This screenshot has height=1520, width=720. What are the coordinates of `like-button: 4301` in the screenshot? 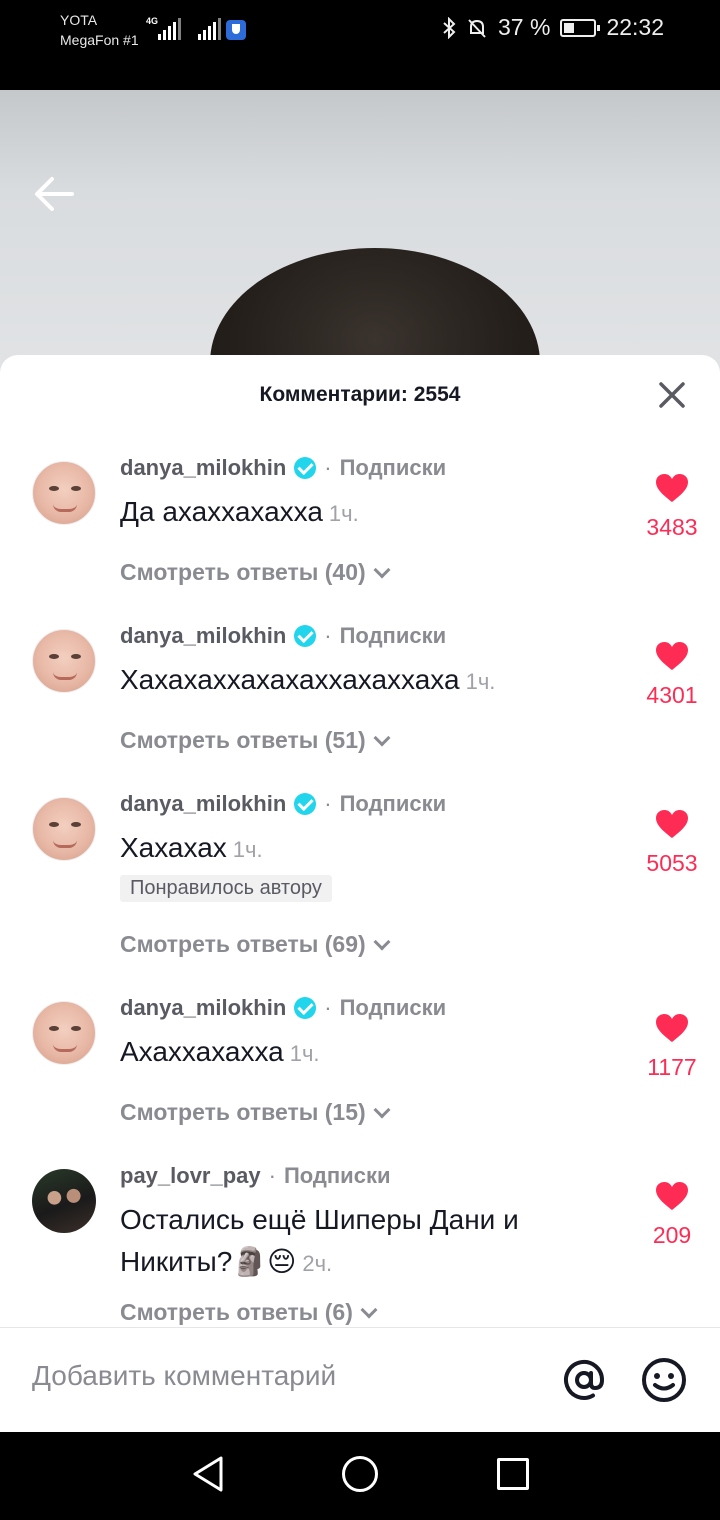 It's located at (672, 675).